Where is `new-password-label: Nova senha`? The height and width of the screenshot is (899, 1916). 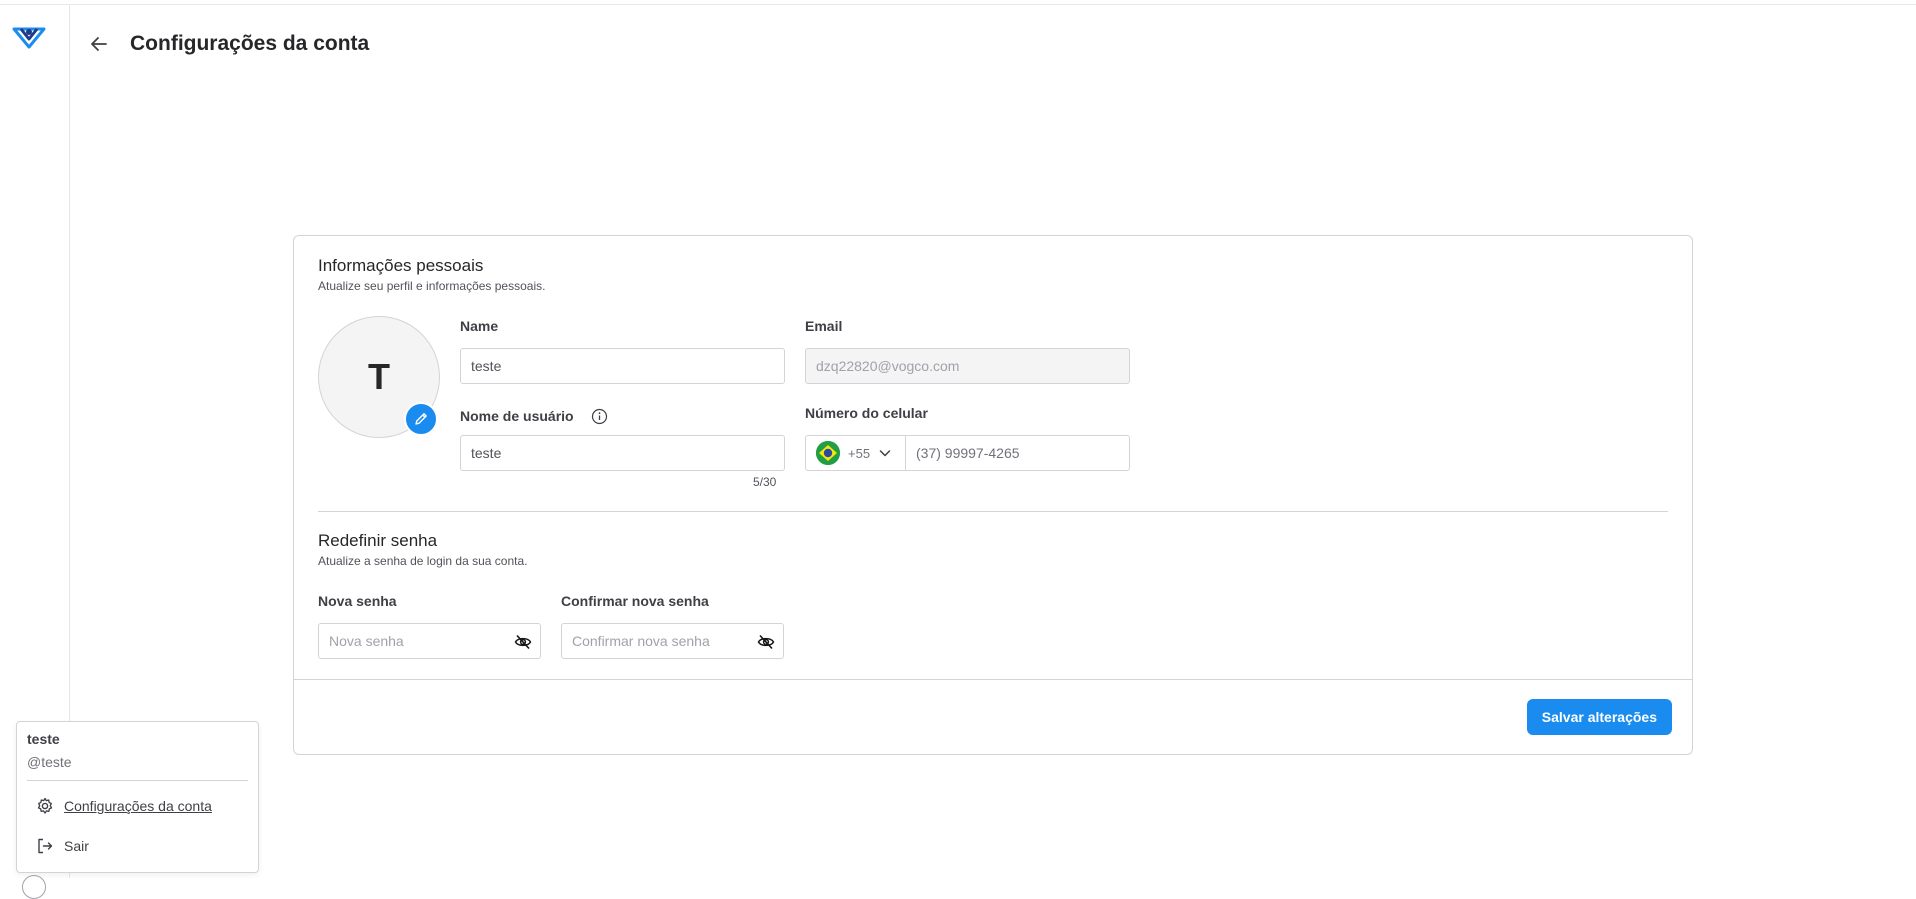 new-password-label: Nova senha is located at coordinates (357, 601).